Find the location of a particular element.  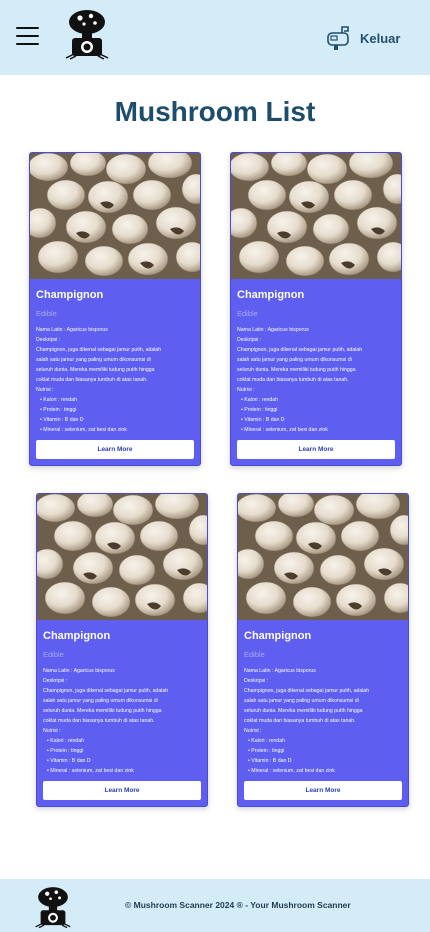

page-title: Mushroom List is located at coordinates (215, 111).